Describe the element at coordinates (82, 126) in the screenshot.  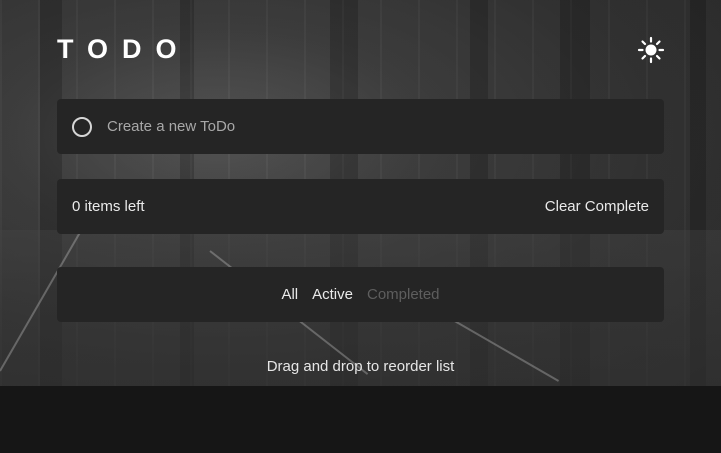
I see `check-circle-icon` at that location.